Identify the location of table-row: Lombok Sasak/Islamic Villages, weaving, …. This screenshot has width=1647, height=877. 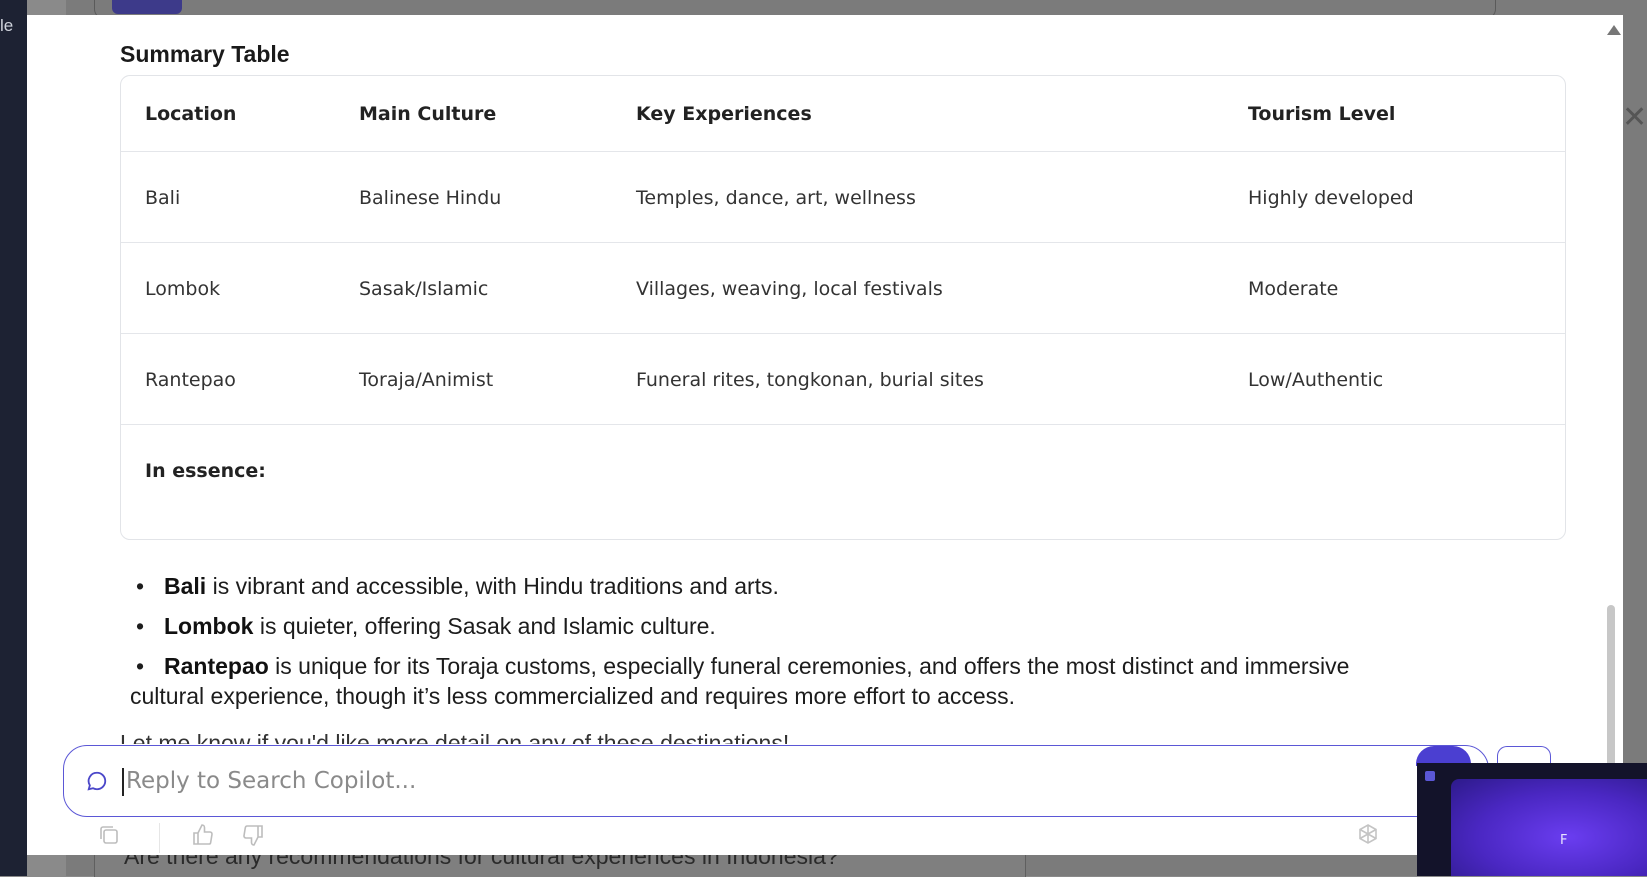
(843, 288).